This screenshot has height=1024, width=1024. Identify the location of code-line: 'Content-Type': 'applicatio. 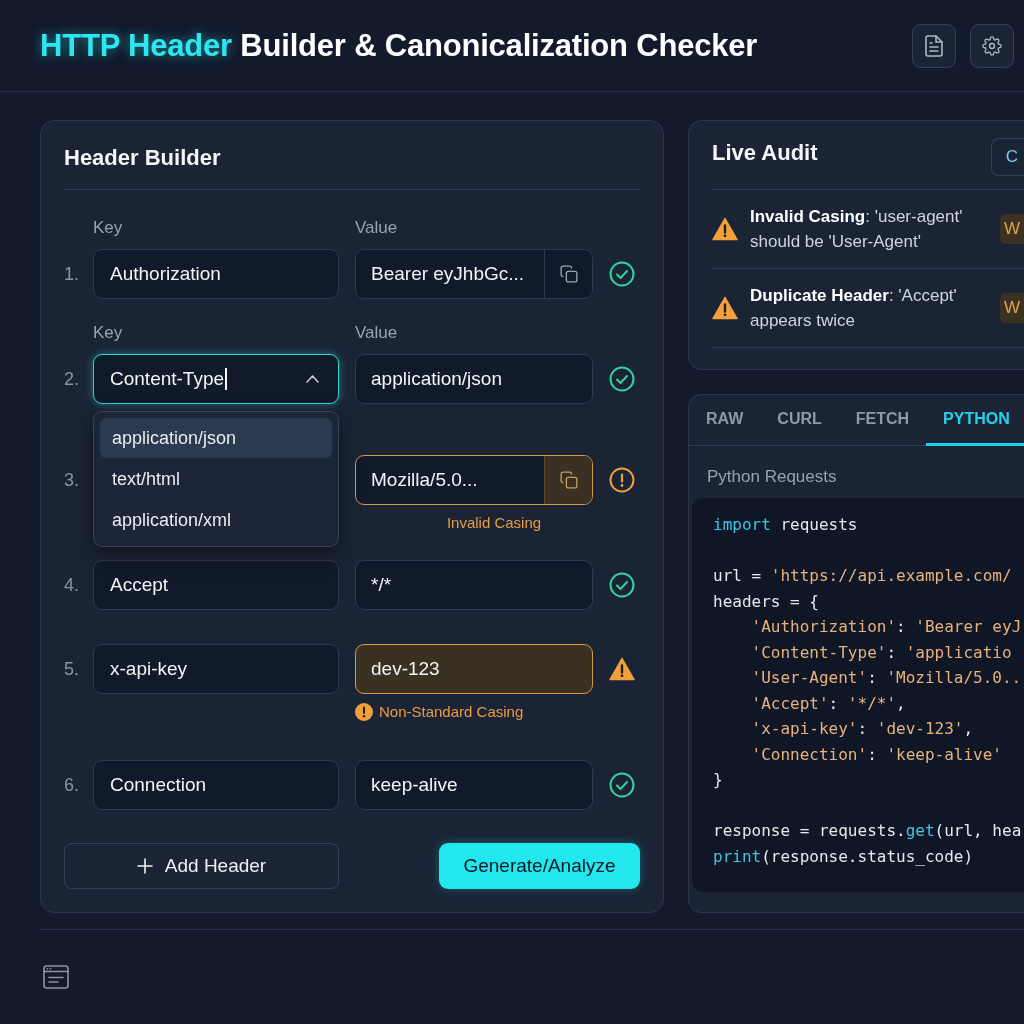
(881, 652).